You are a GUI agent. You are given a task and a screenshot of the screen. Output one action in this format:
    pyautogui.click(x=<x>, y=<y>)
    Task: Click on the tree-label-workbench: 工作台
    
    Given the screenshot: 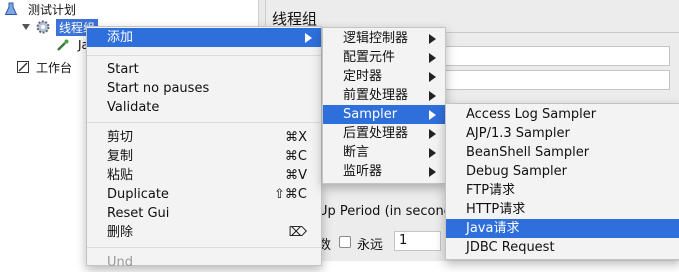 What is the action you would take?
    pyautogui.click(x=54, y=67)
    